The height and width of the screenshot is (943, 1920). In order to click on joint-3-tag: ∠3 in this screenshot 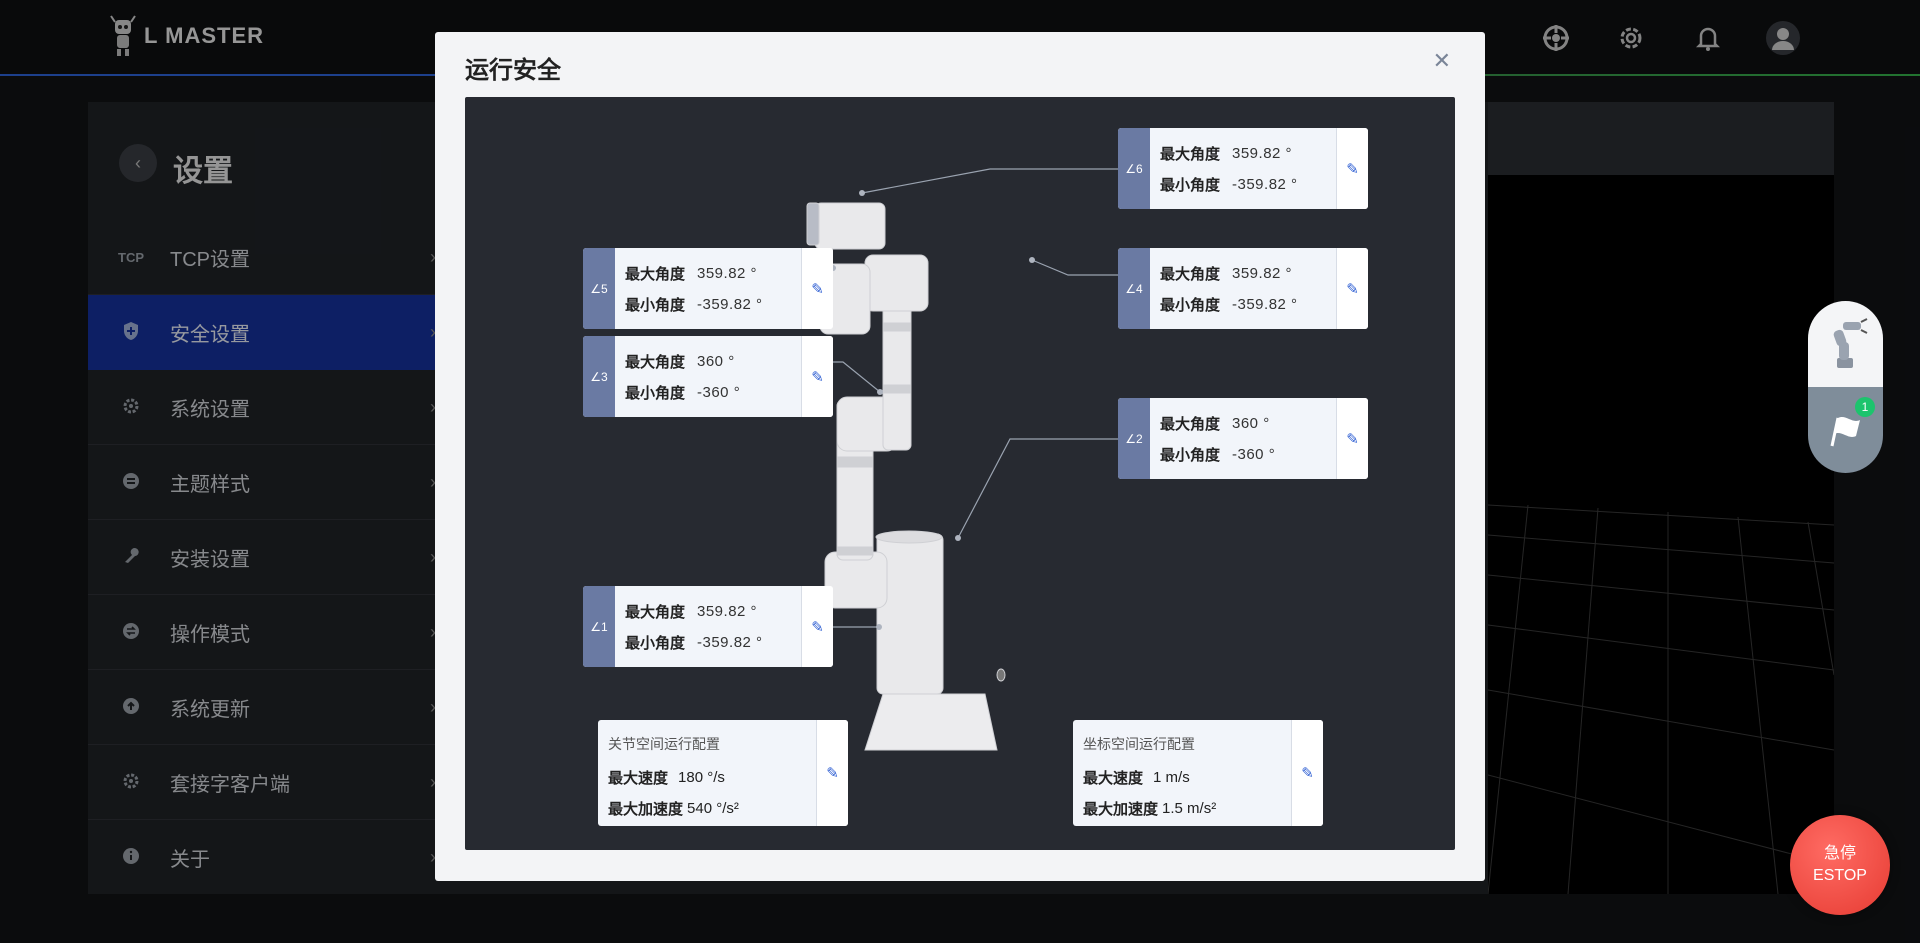, I will do `click(599, 376)`.